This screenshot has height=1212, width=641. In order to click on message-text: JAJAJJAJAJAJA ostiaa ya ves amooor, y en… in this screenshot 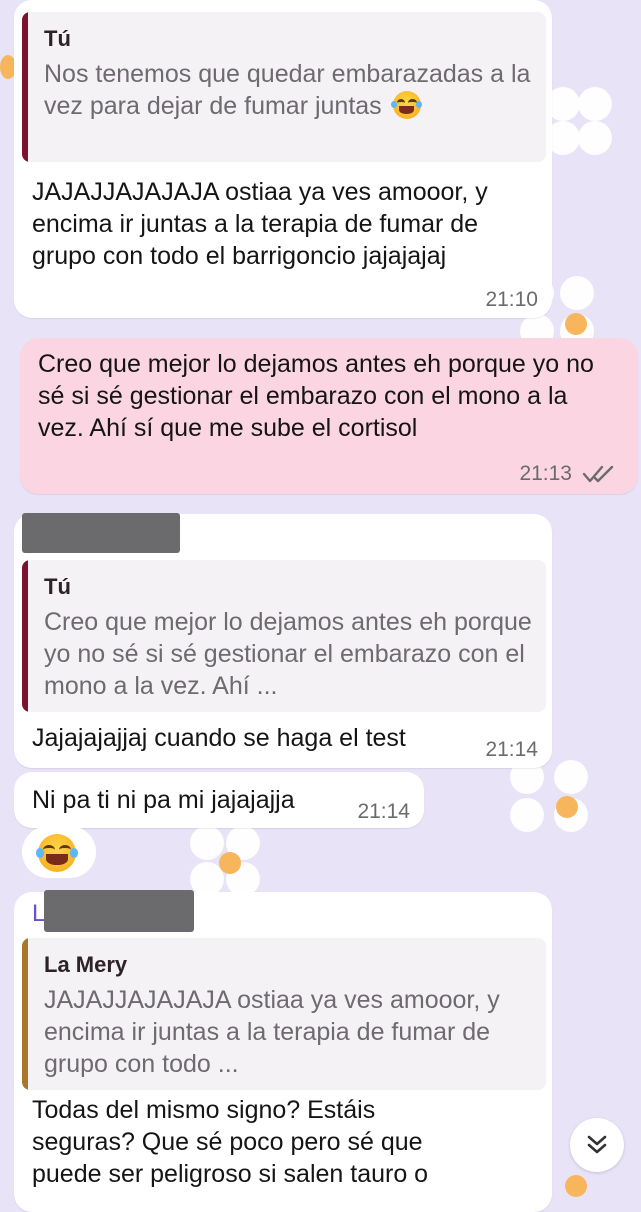, I will do `click(260, 224)`.